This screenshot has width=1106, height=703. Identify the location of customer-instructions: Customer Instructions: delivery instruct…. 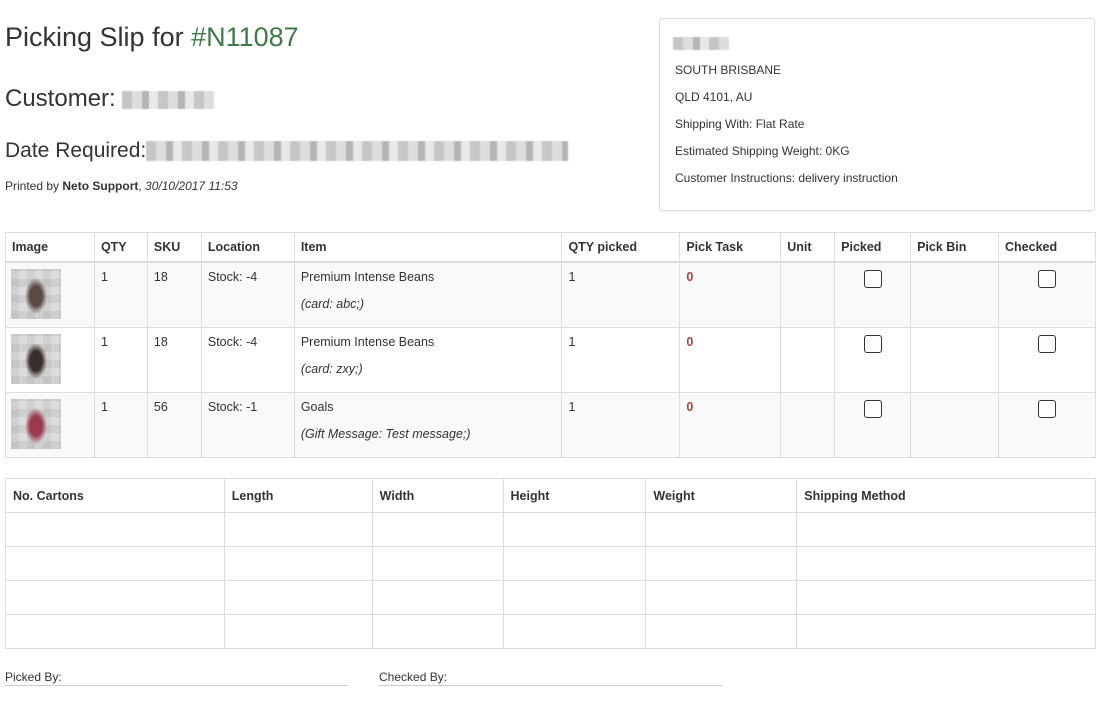
(786, 178).